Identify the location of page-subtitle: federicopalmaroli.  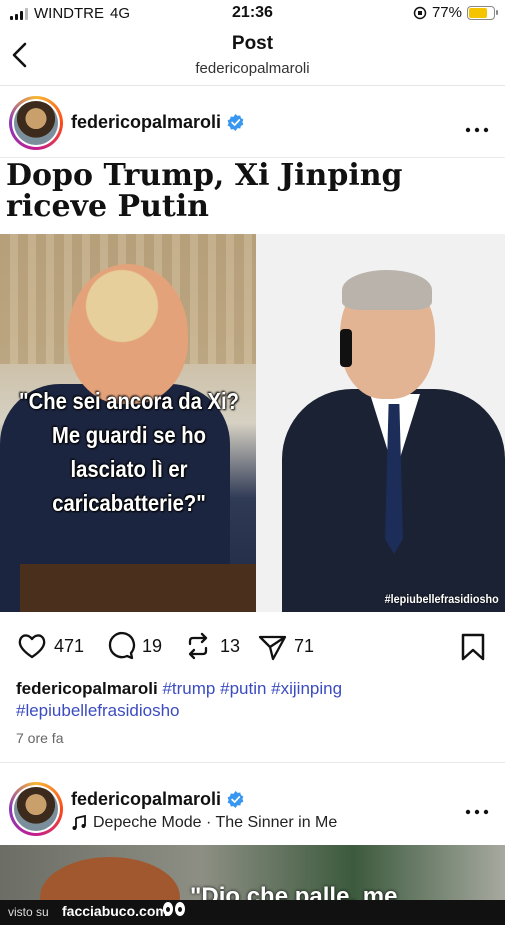
(252, 68).